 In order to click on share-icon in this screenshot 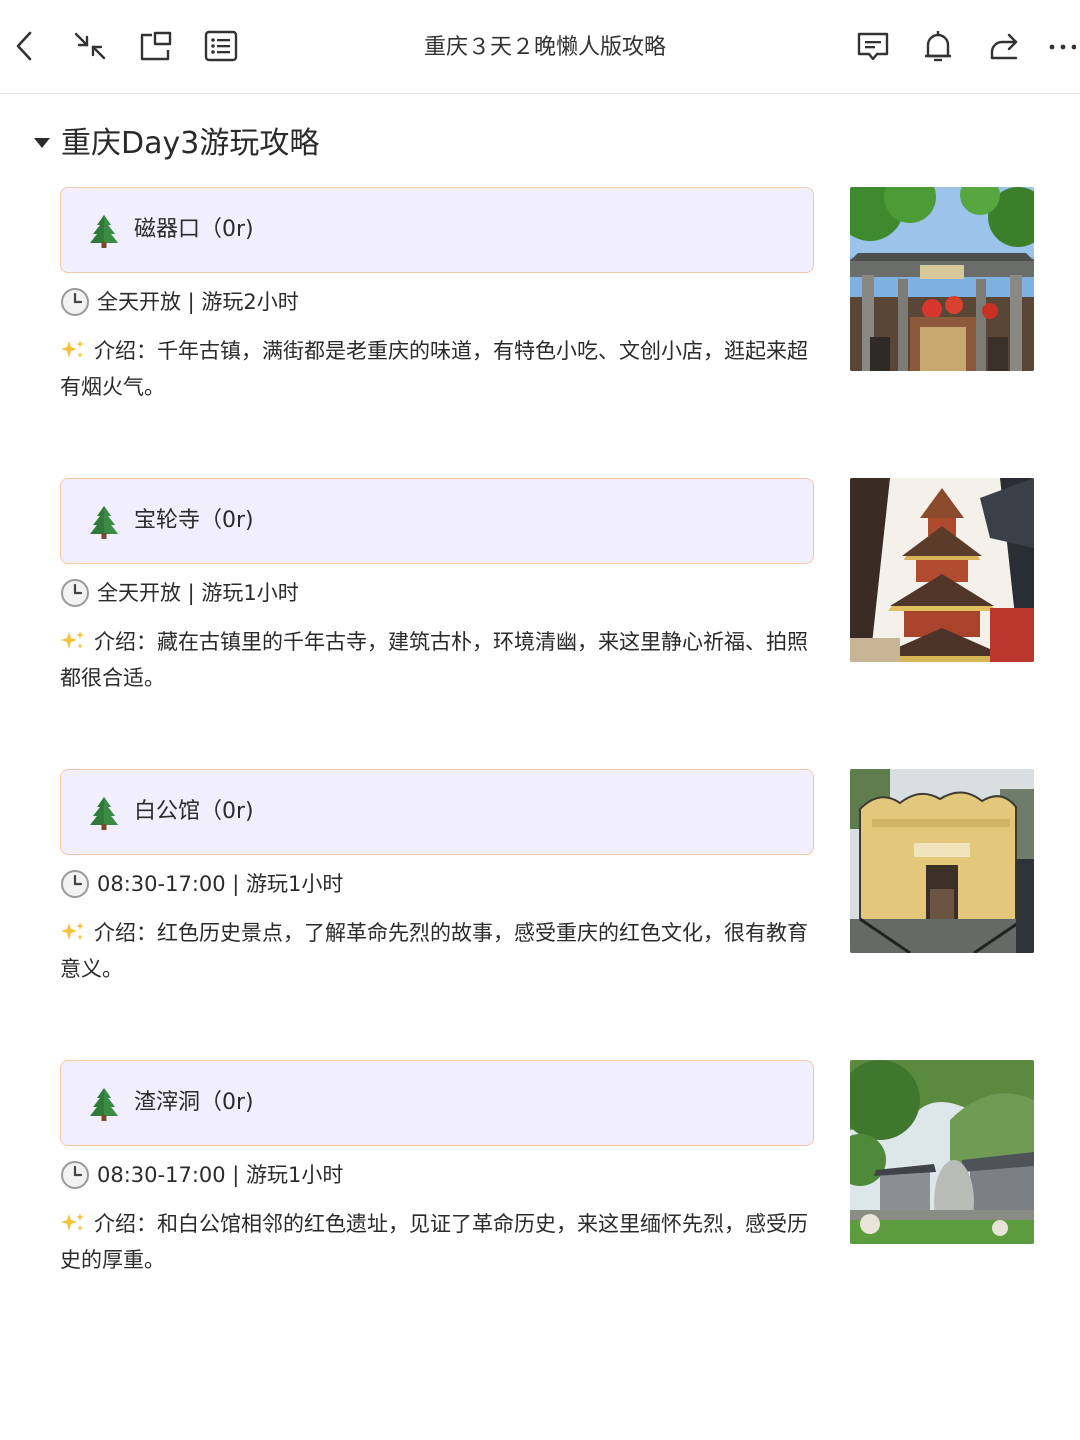, I will do `click(1004, 46)`.